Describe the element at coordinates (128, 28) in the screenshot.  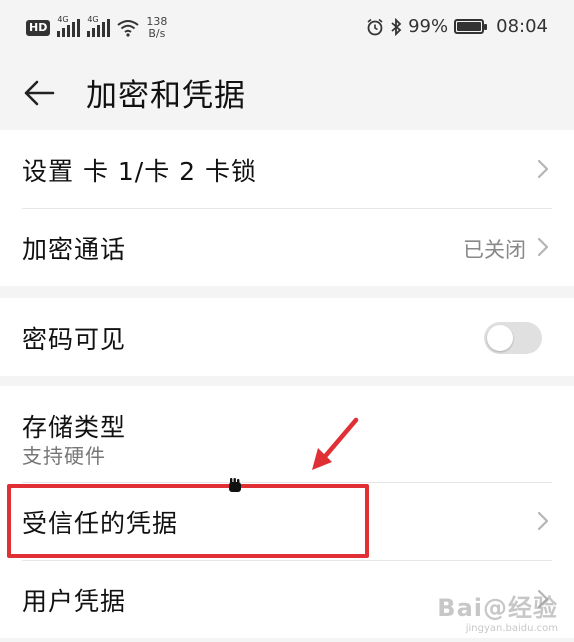
I see `wifi-icon` at that location.